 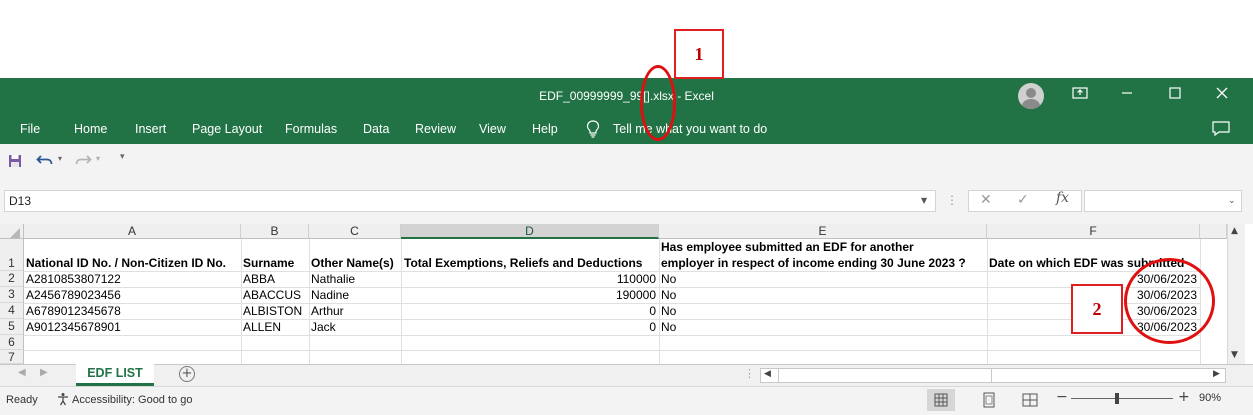 I want to click on normal-view-icon, so click(x=941, y=400).